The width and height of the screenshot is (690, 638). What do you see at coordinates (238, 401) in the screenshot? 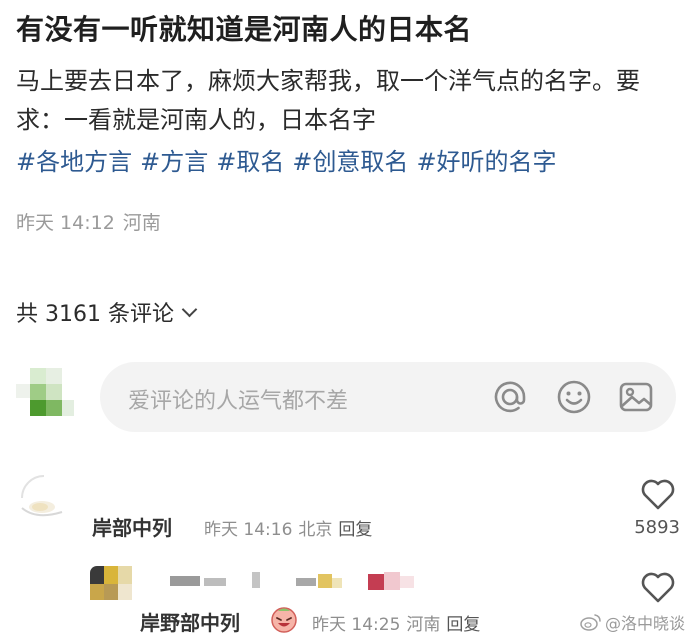
I see `comment-input-placeholder: 爱评论的人运气都不差` at bounding box center [238, 401].